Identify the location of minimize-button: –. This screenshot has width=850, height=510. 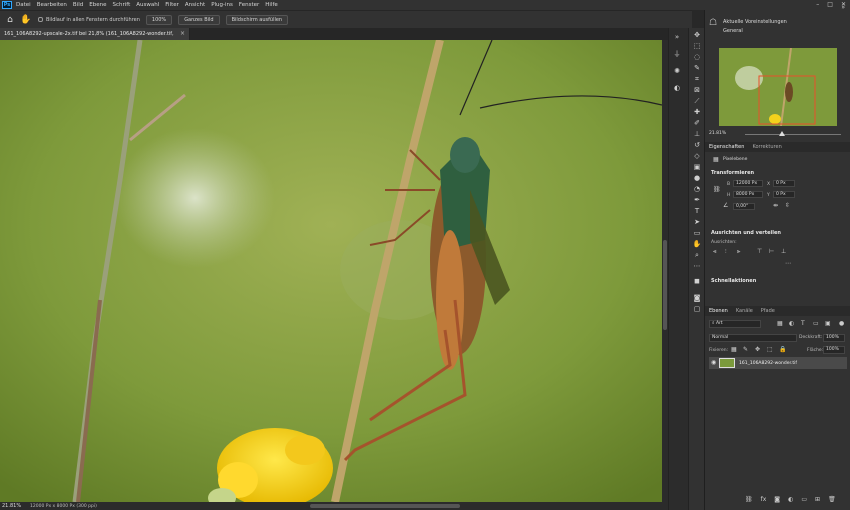
(817, 4).